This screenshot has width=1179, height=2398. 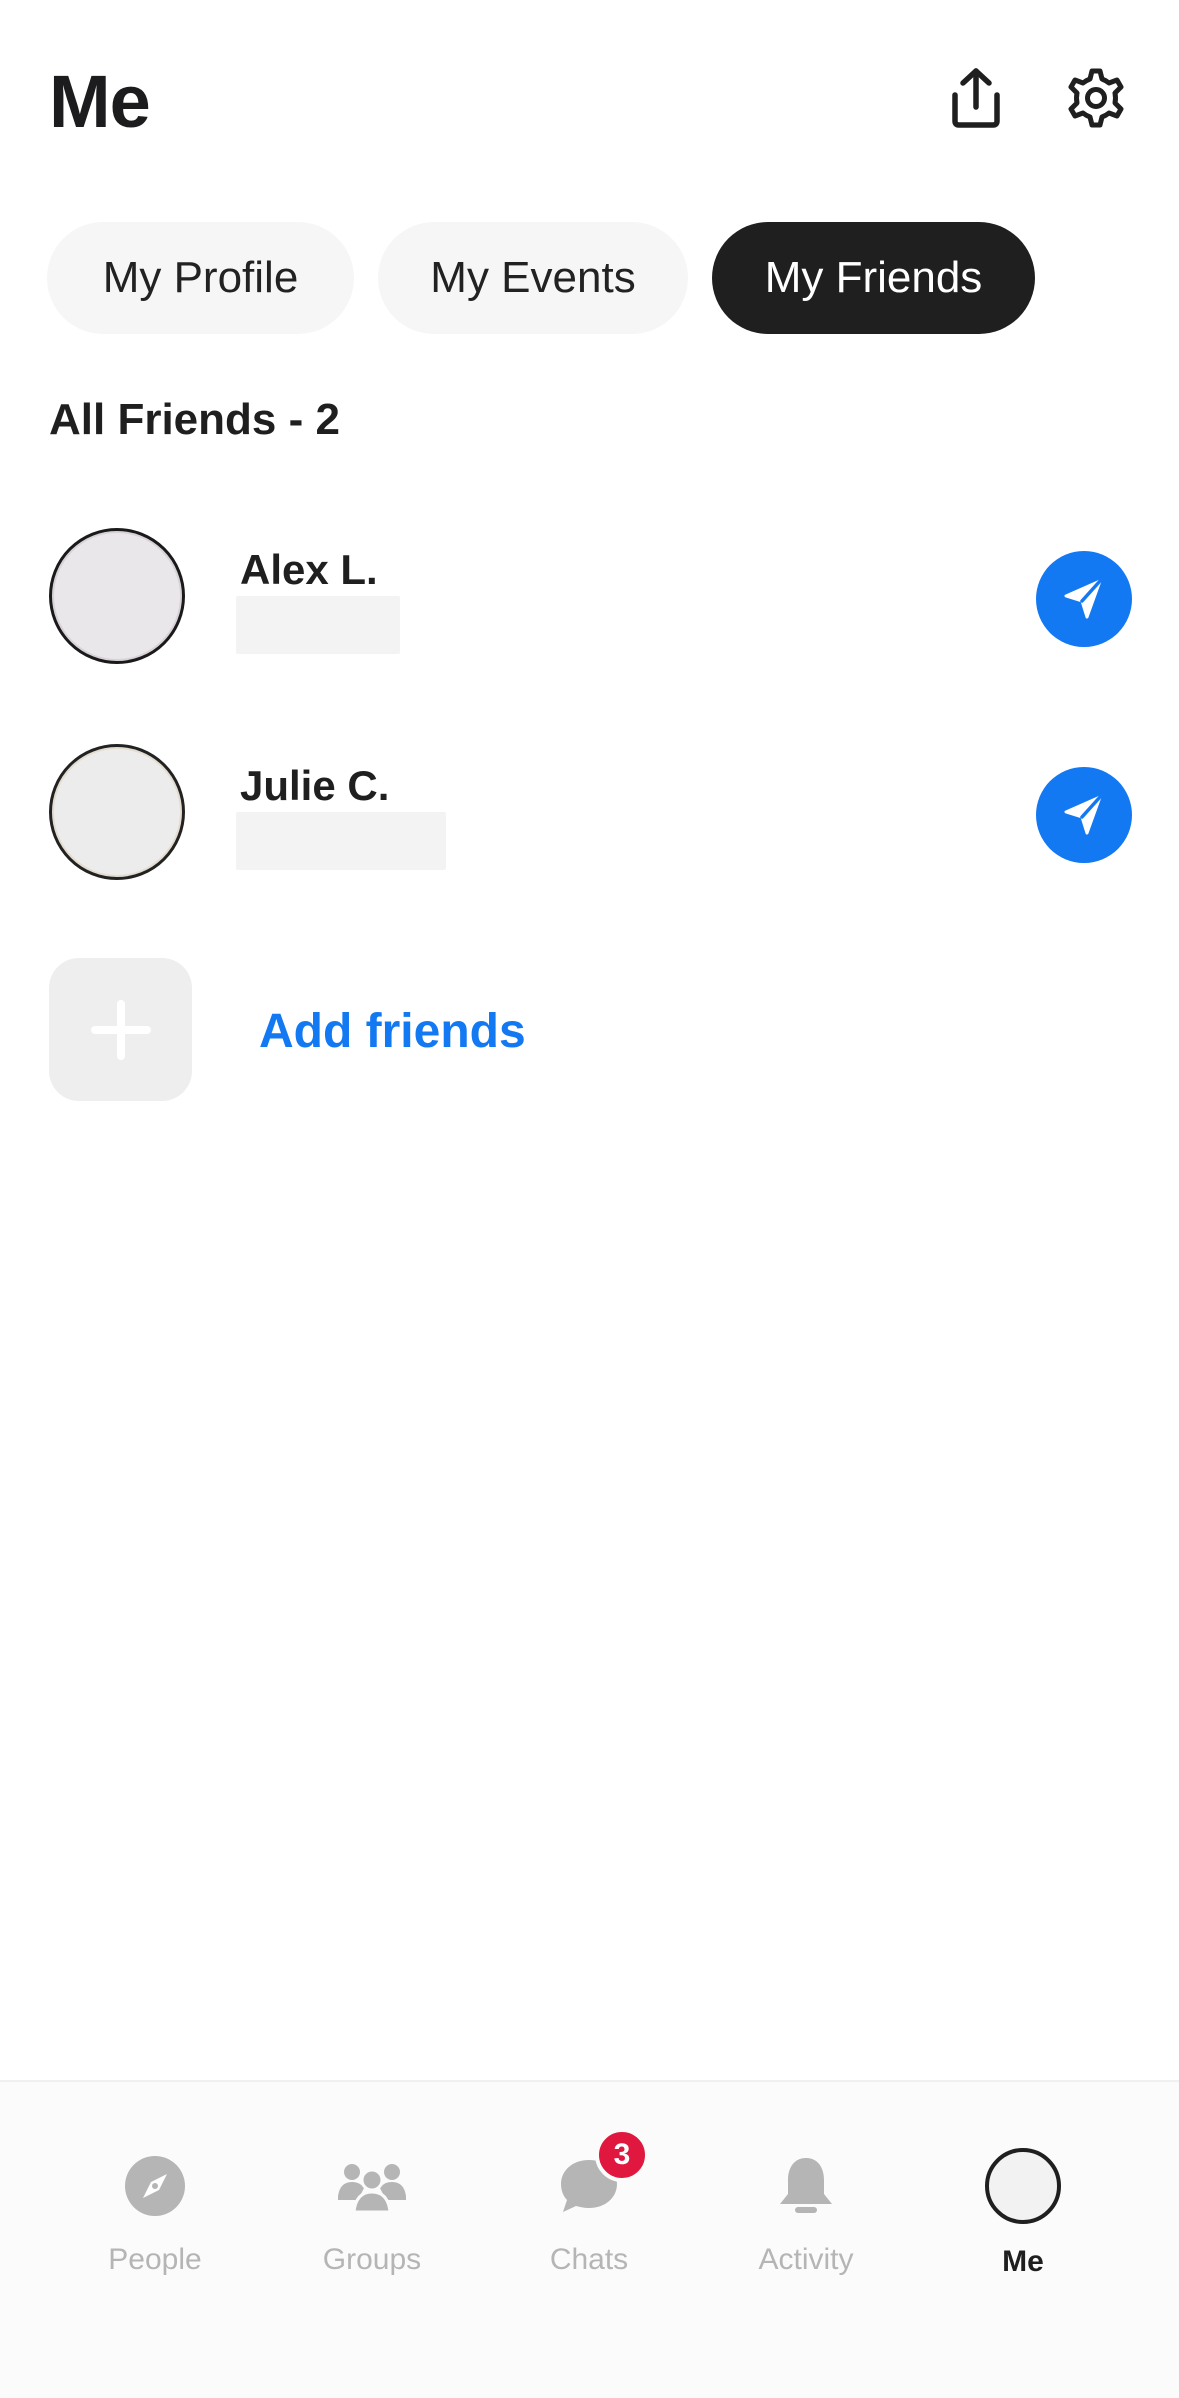 I want to click on unread-badge: 3, so click(x=622, y=2155).